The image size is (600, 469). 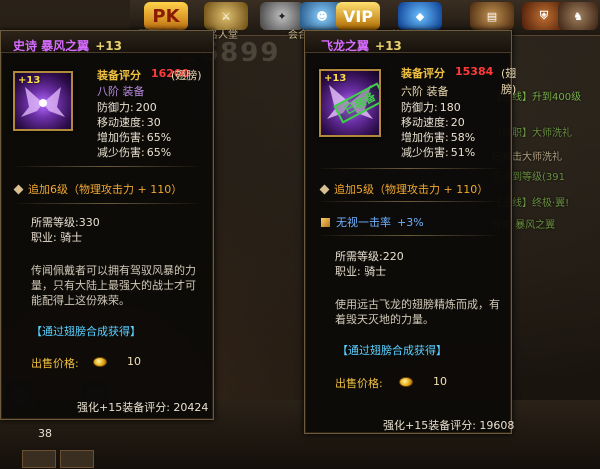 I want to click on wing-item-icon: +13, so click(x=43, y=101).